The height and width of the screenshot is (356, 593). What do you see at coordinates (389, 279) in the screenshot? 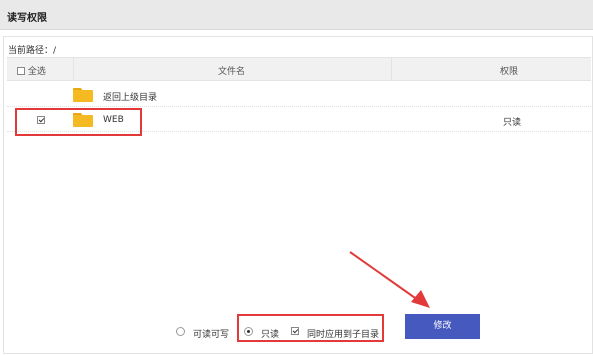
I see `annotation-arrow` at bounding box center [389, 279].